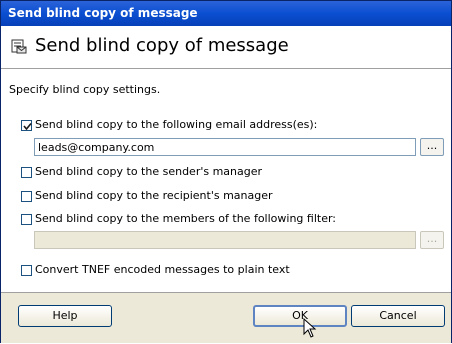 This screenshot has height=344, width=452. I want to click on mouse-pointer-icon, so click(310, 330).